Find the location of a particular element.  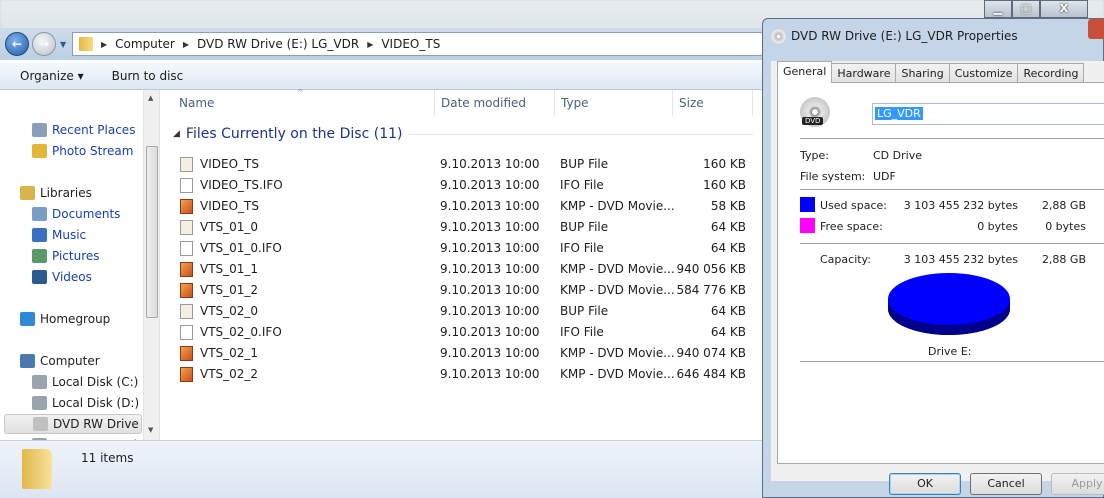

sidebar-item: Libraries is located at coordinates (73, 193).